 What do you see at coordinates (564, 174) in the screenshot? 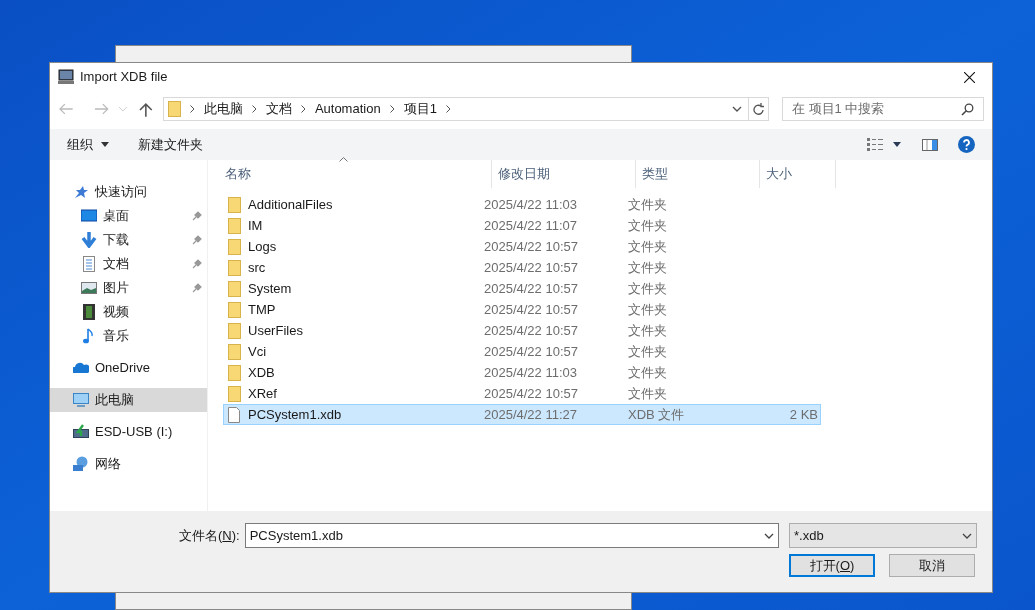
I see `column-header: 修改日期` at bounding box center [564, 174].